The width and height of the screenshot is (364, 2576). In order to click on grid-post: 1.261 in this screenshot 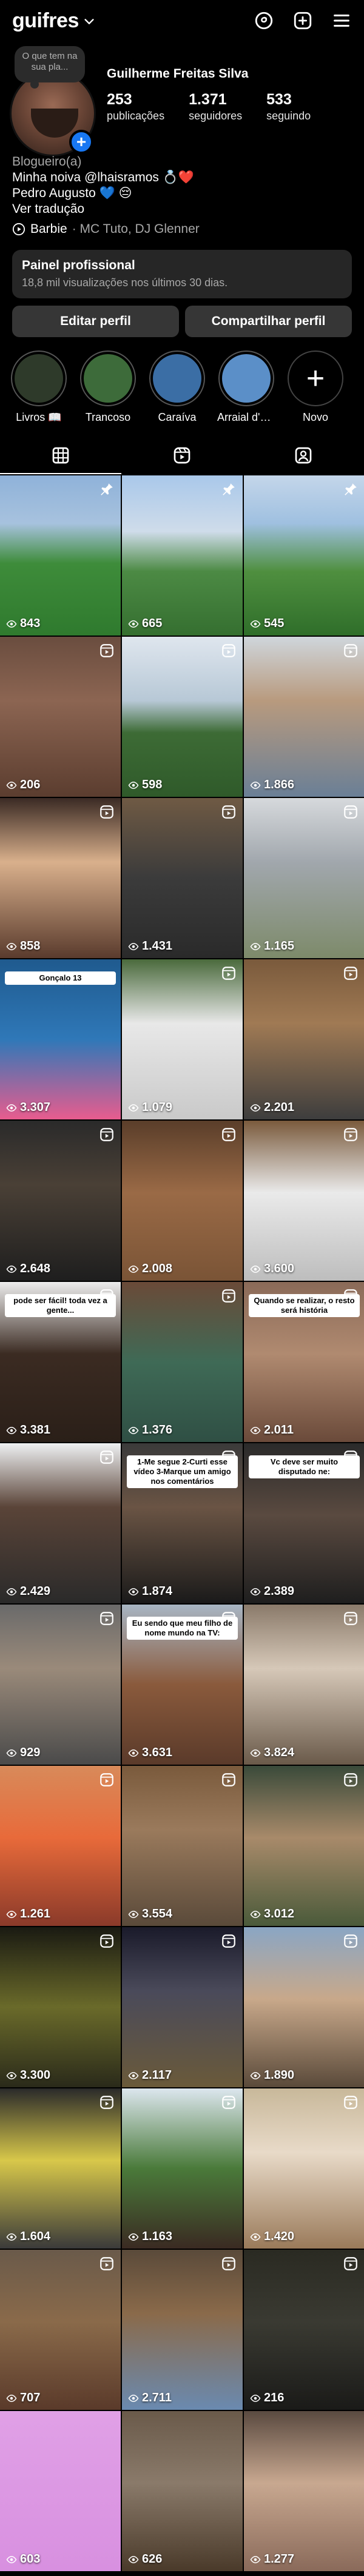, I will do `click(60, 1846)`.